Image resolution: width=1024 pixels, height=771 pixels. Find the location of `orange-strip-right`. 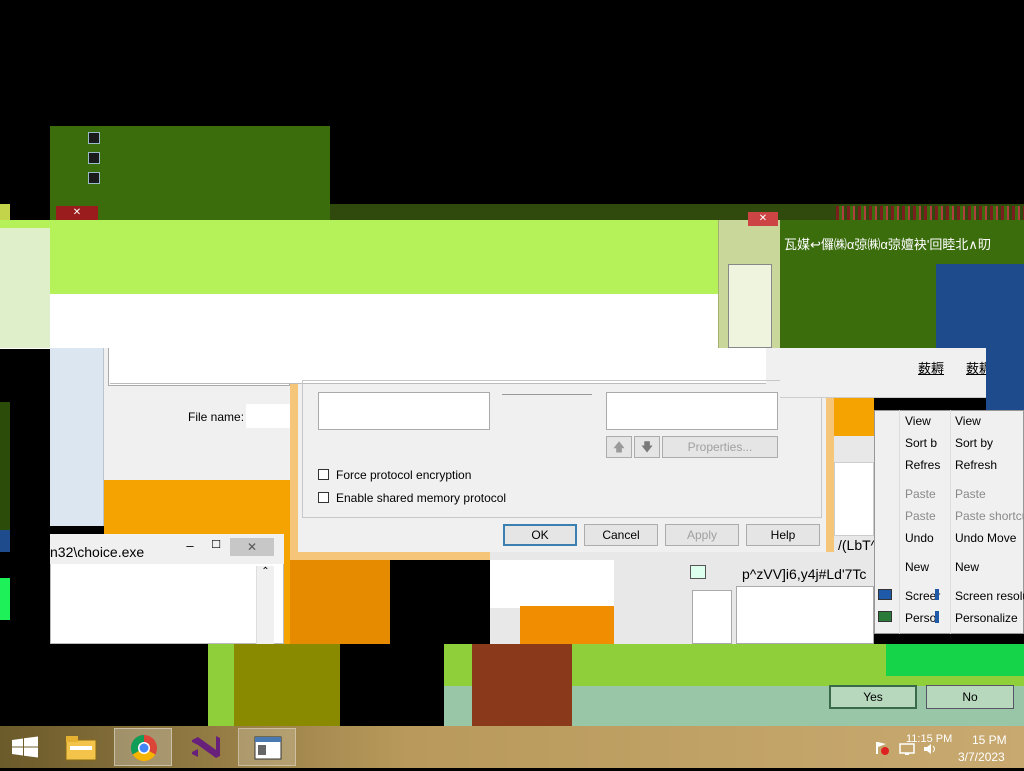

orange-strip-right is located at coordinates (854, 417).